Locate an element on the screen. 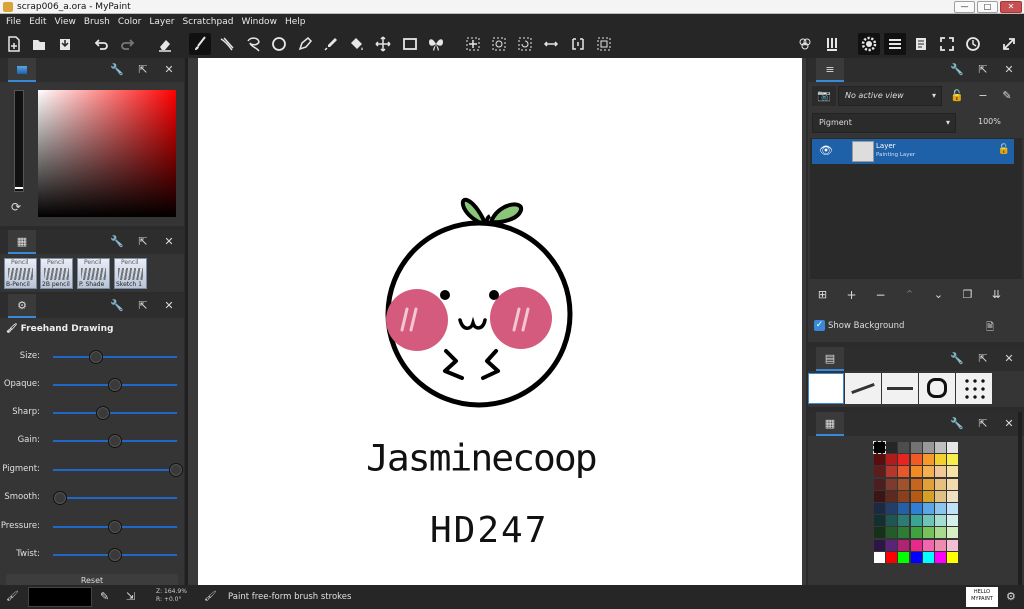  brush-preset: Pencil B-Pencil is located at coordinates (20, 273).